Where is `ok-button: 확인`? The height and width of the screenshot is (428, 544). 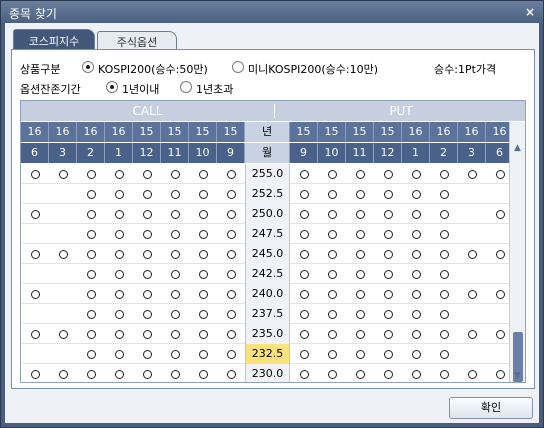
ok-button: 확인 is located at coordinates (491, 408).